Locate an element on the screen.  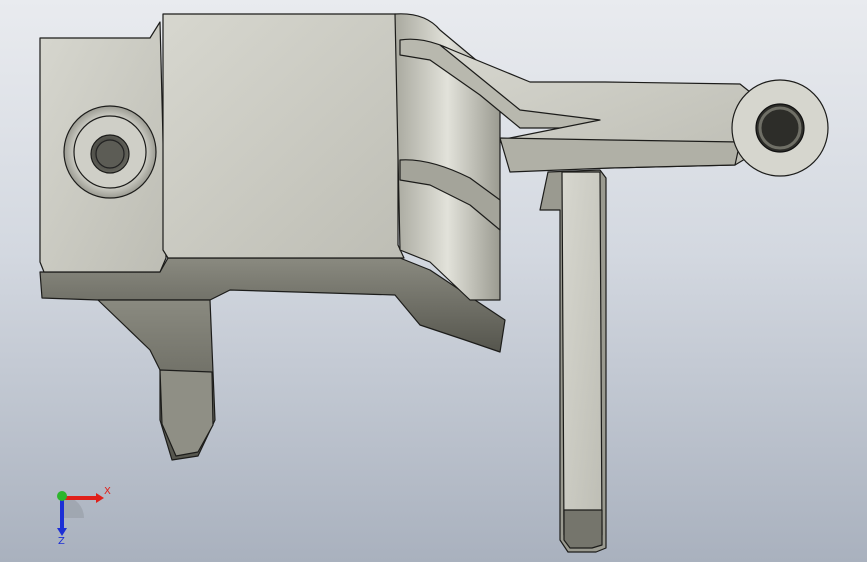
y-axis-dot is located at coordinates (62, 496).